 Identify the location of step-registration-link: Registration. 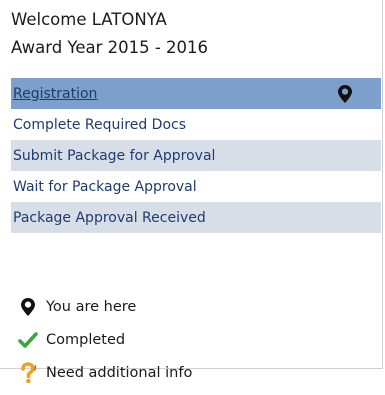
(55, 94).